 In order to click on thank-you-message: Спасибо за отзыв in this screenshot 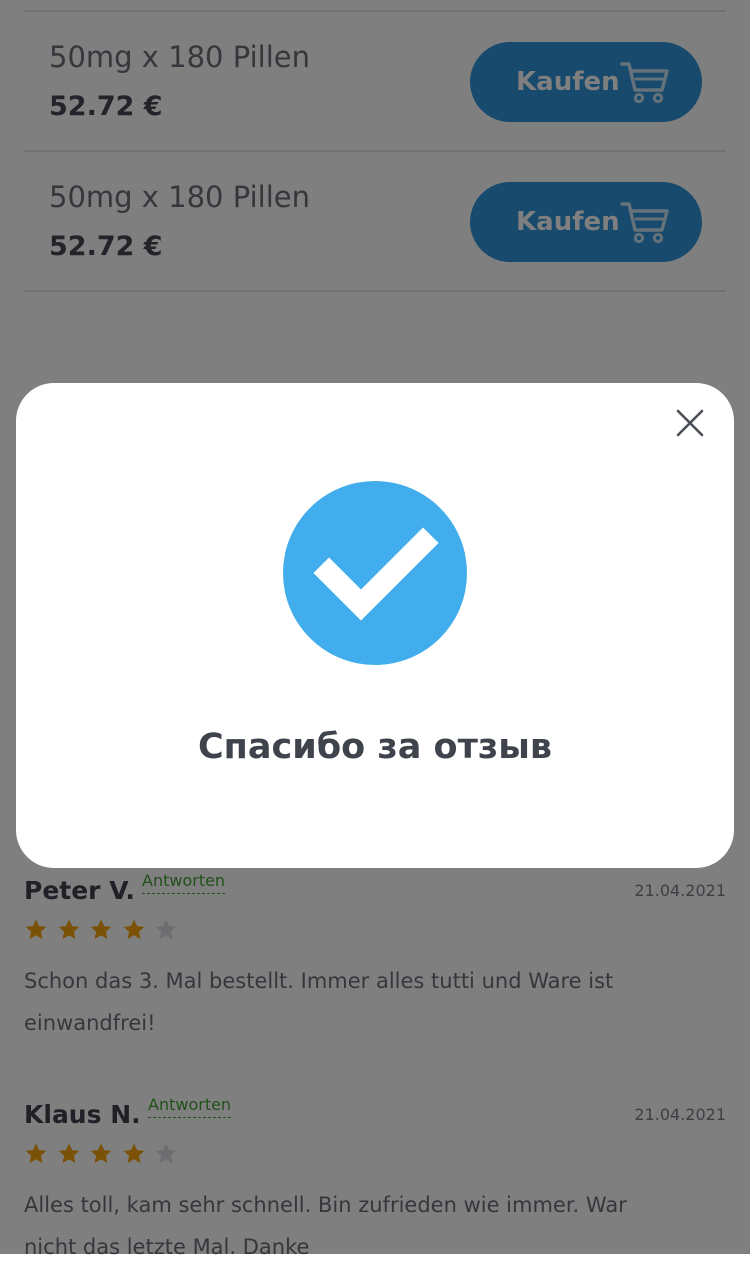, I will do `click(375, 747)`.